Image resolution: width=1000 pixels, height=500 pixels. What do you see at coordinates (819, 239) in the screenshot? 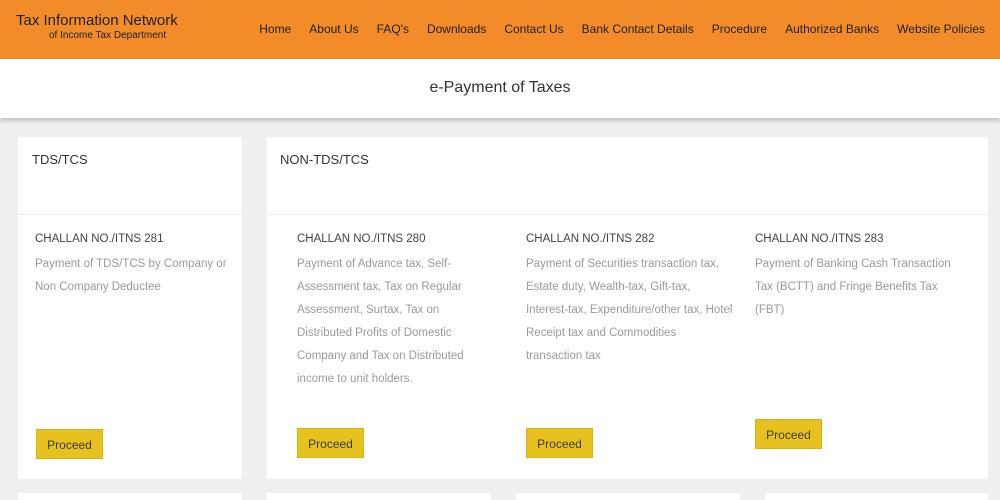
I see `challan-heading: CHALLAN NO./ITNS 283` at bounding box center [819, 239].